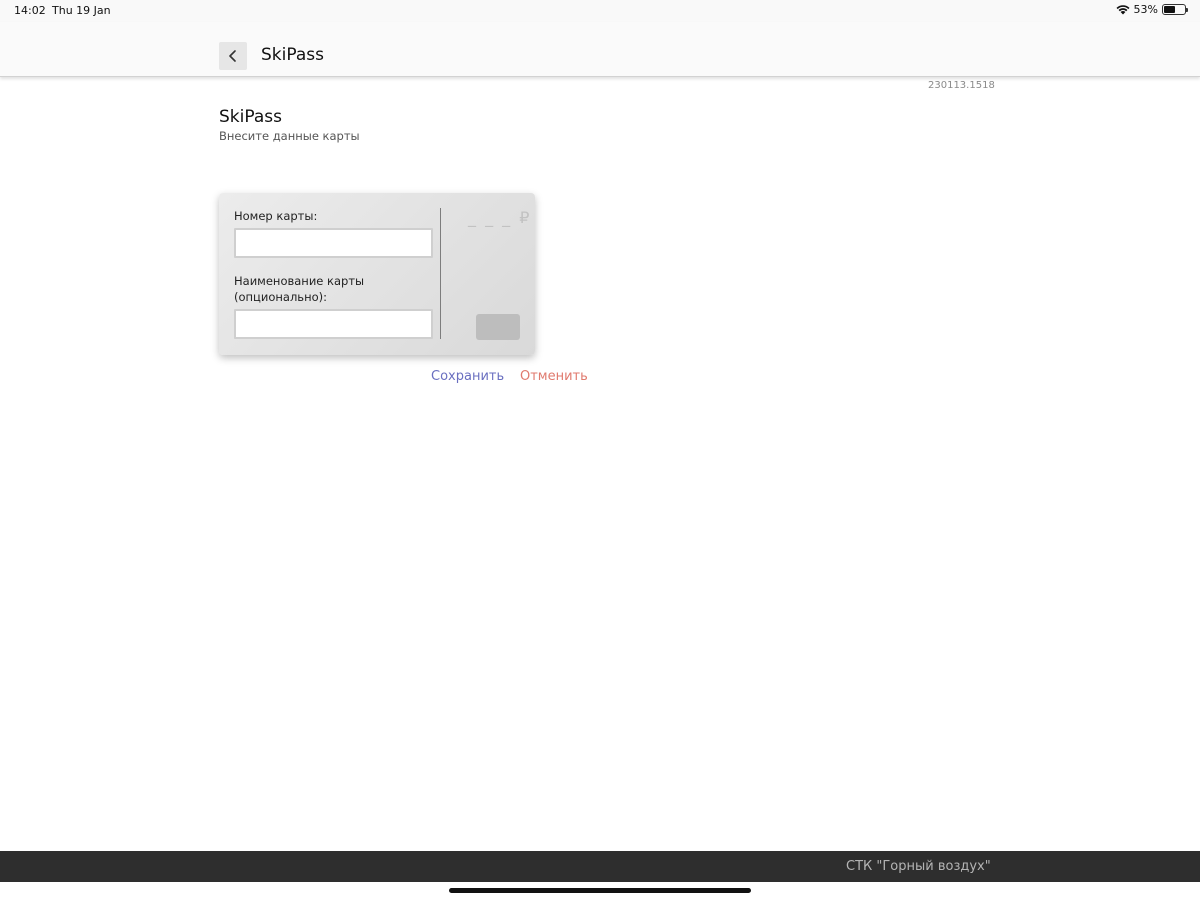 This screenshot has width=1200, height=900. Describe the element at coordinates (299, 289) in the screenshot. I see `card-name-label: Наименование карты (опционально):` at that location.